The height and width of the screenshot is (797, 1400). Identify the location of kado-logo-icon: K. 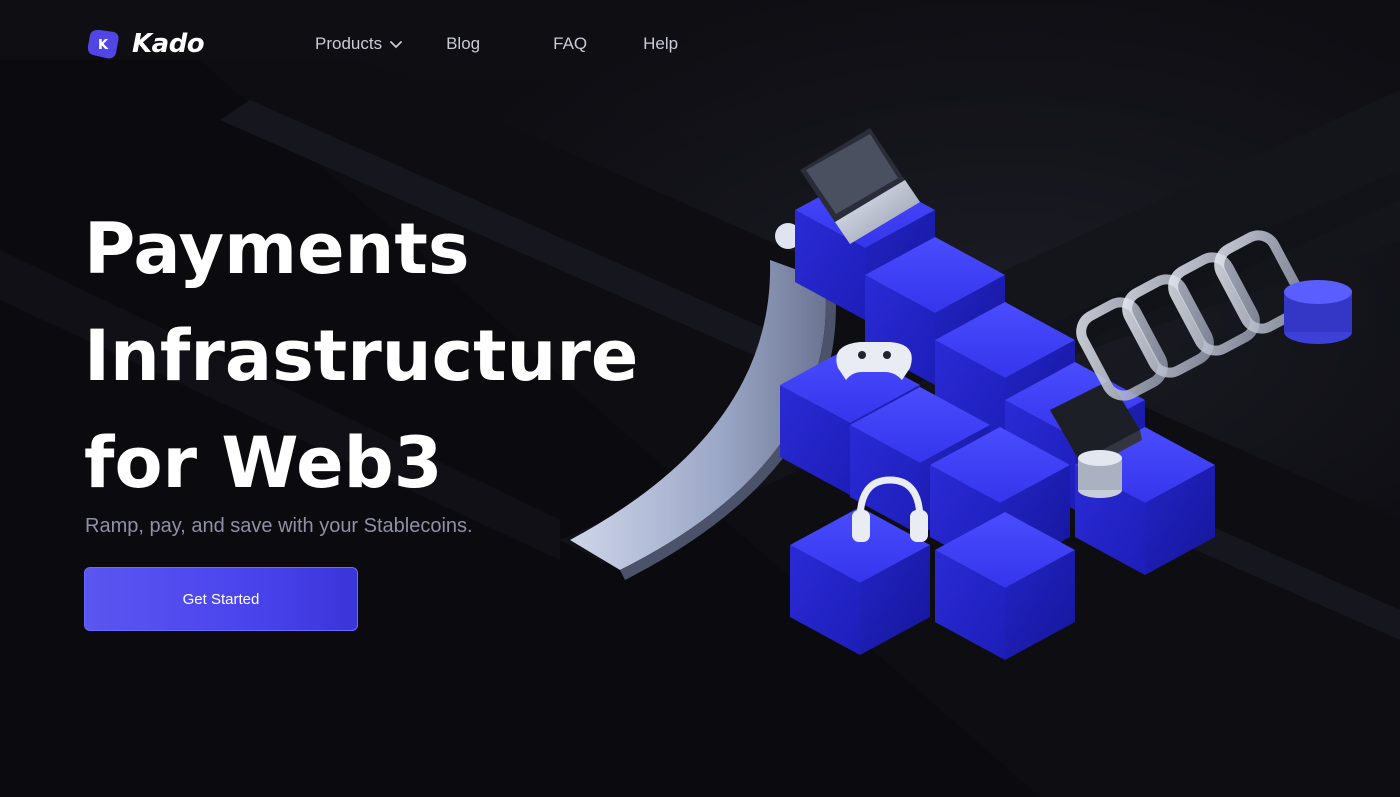
(103, 44).